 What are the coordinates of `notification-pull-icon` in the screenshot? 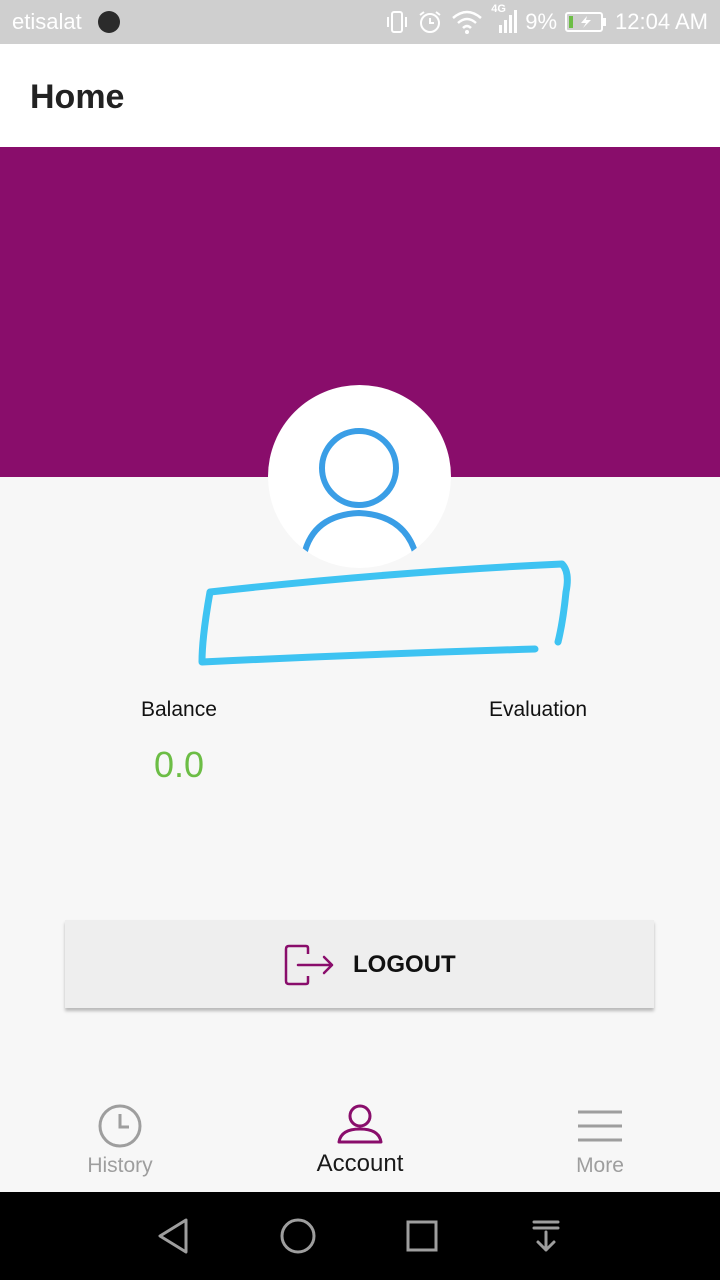 It's located at (546, 1236).